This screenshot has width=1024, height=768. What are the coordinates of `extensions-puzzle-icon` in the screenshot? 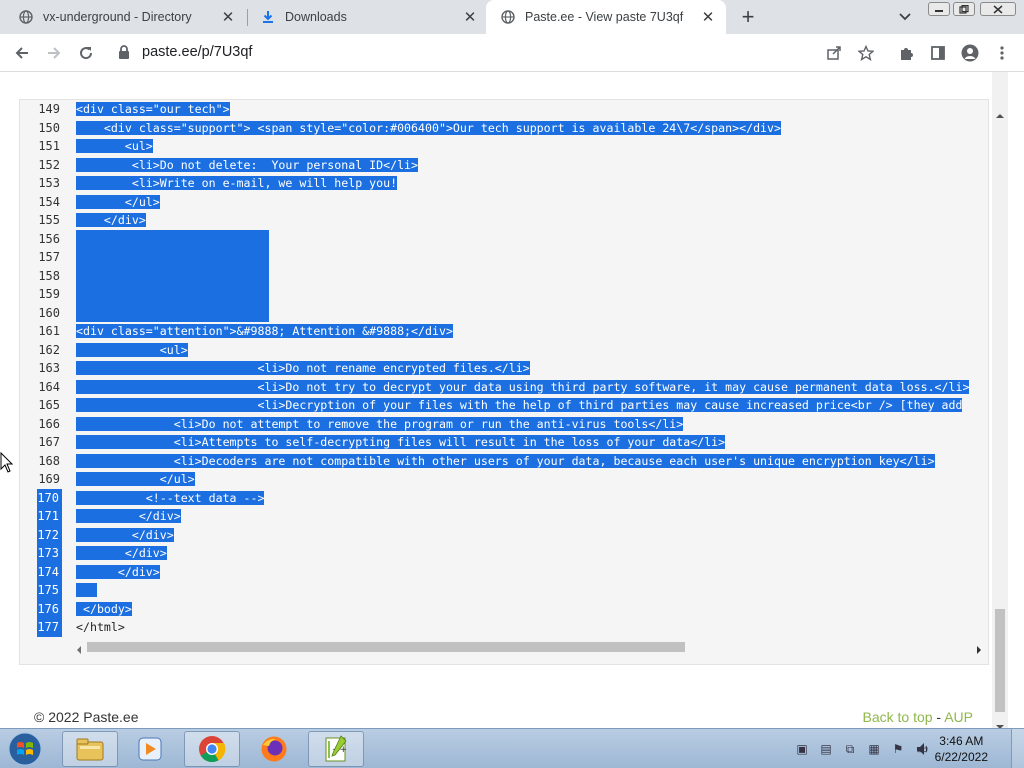 It's located at (906, 53).